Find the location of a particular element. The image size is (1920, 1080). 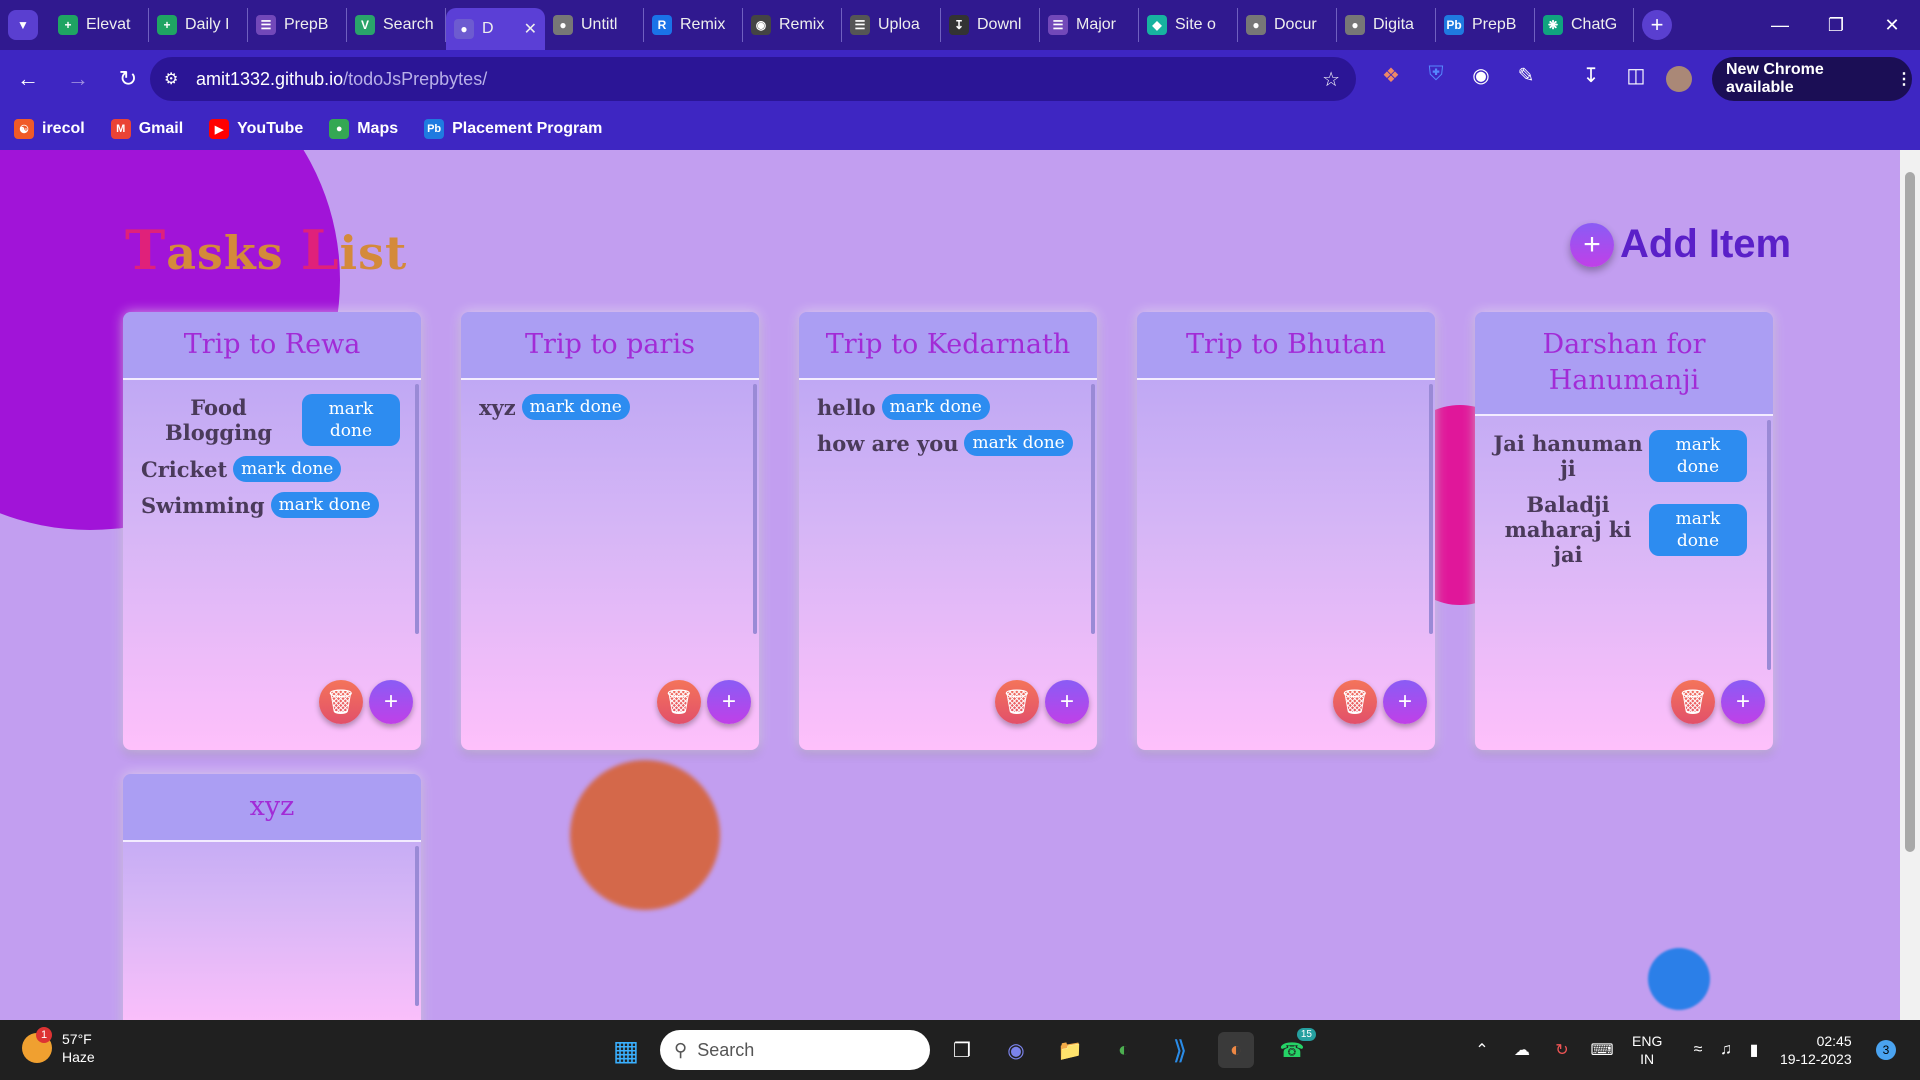

tab-13: ● Digita is located at coordinates (1386, 25).